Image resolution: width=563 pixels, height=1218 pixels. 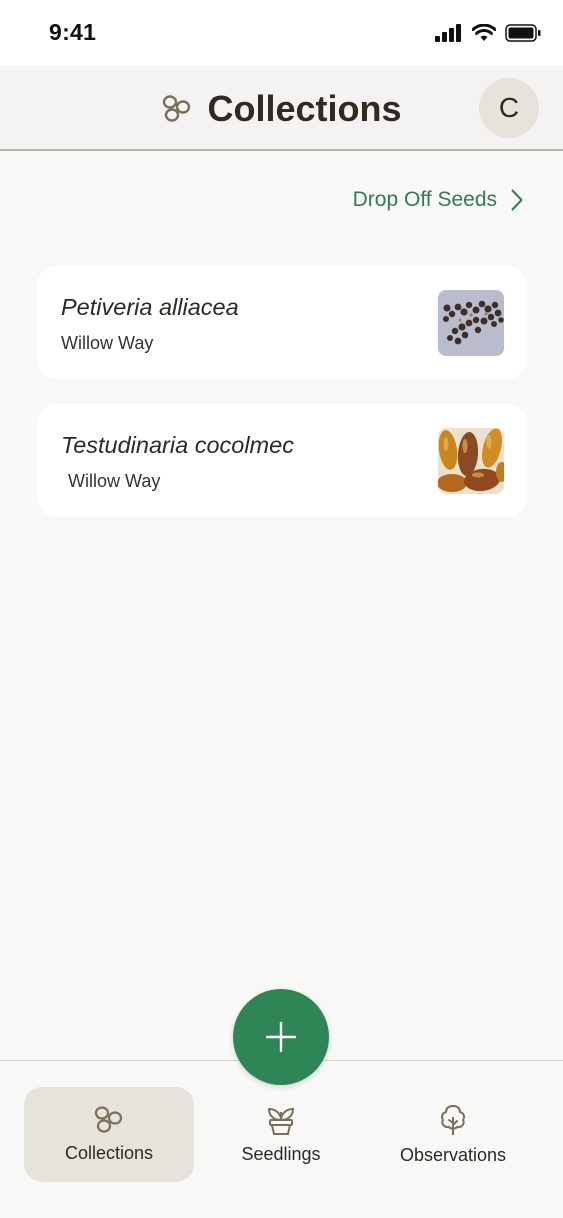 I want to click on collection-card: Testudinaria cocolmec Willow Way, so click(x=282, y=460).